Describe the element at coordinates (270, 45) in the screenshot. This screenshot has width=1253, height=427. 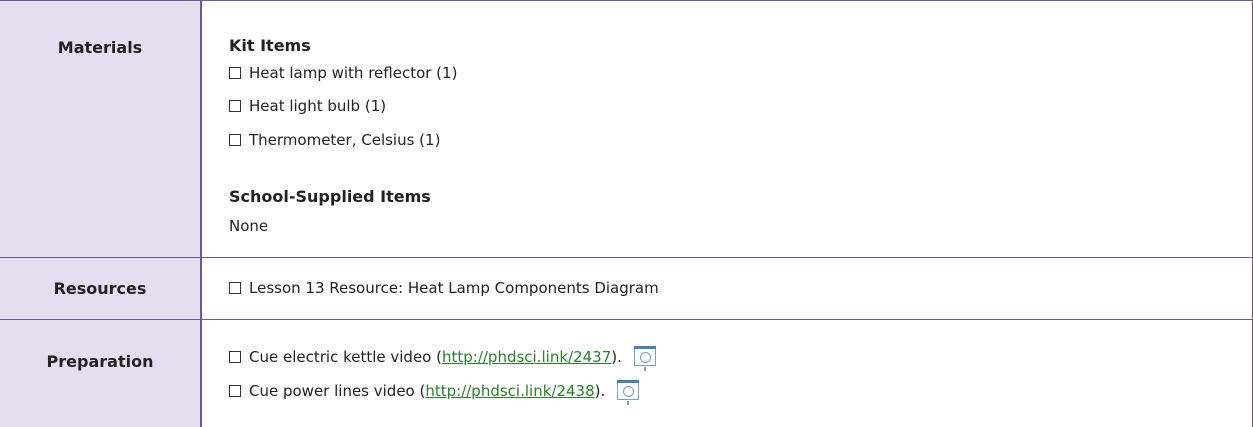
I see `kit-items-heading: Kit Items` at that location.